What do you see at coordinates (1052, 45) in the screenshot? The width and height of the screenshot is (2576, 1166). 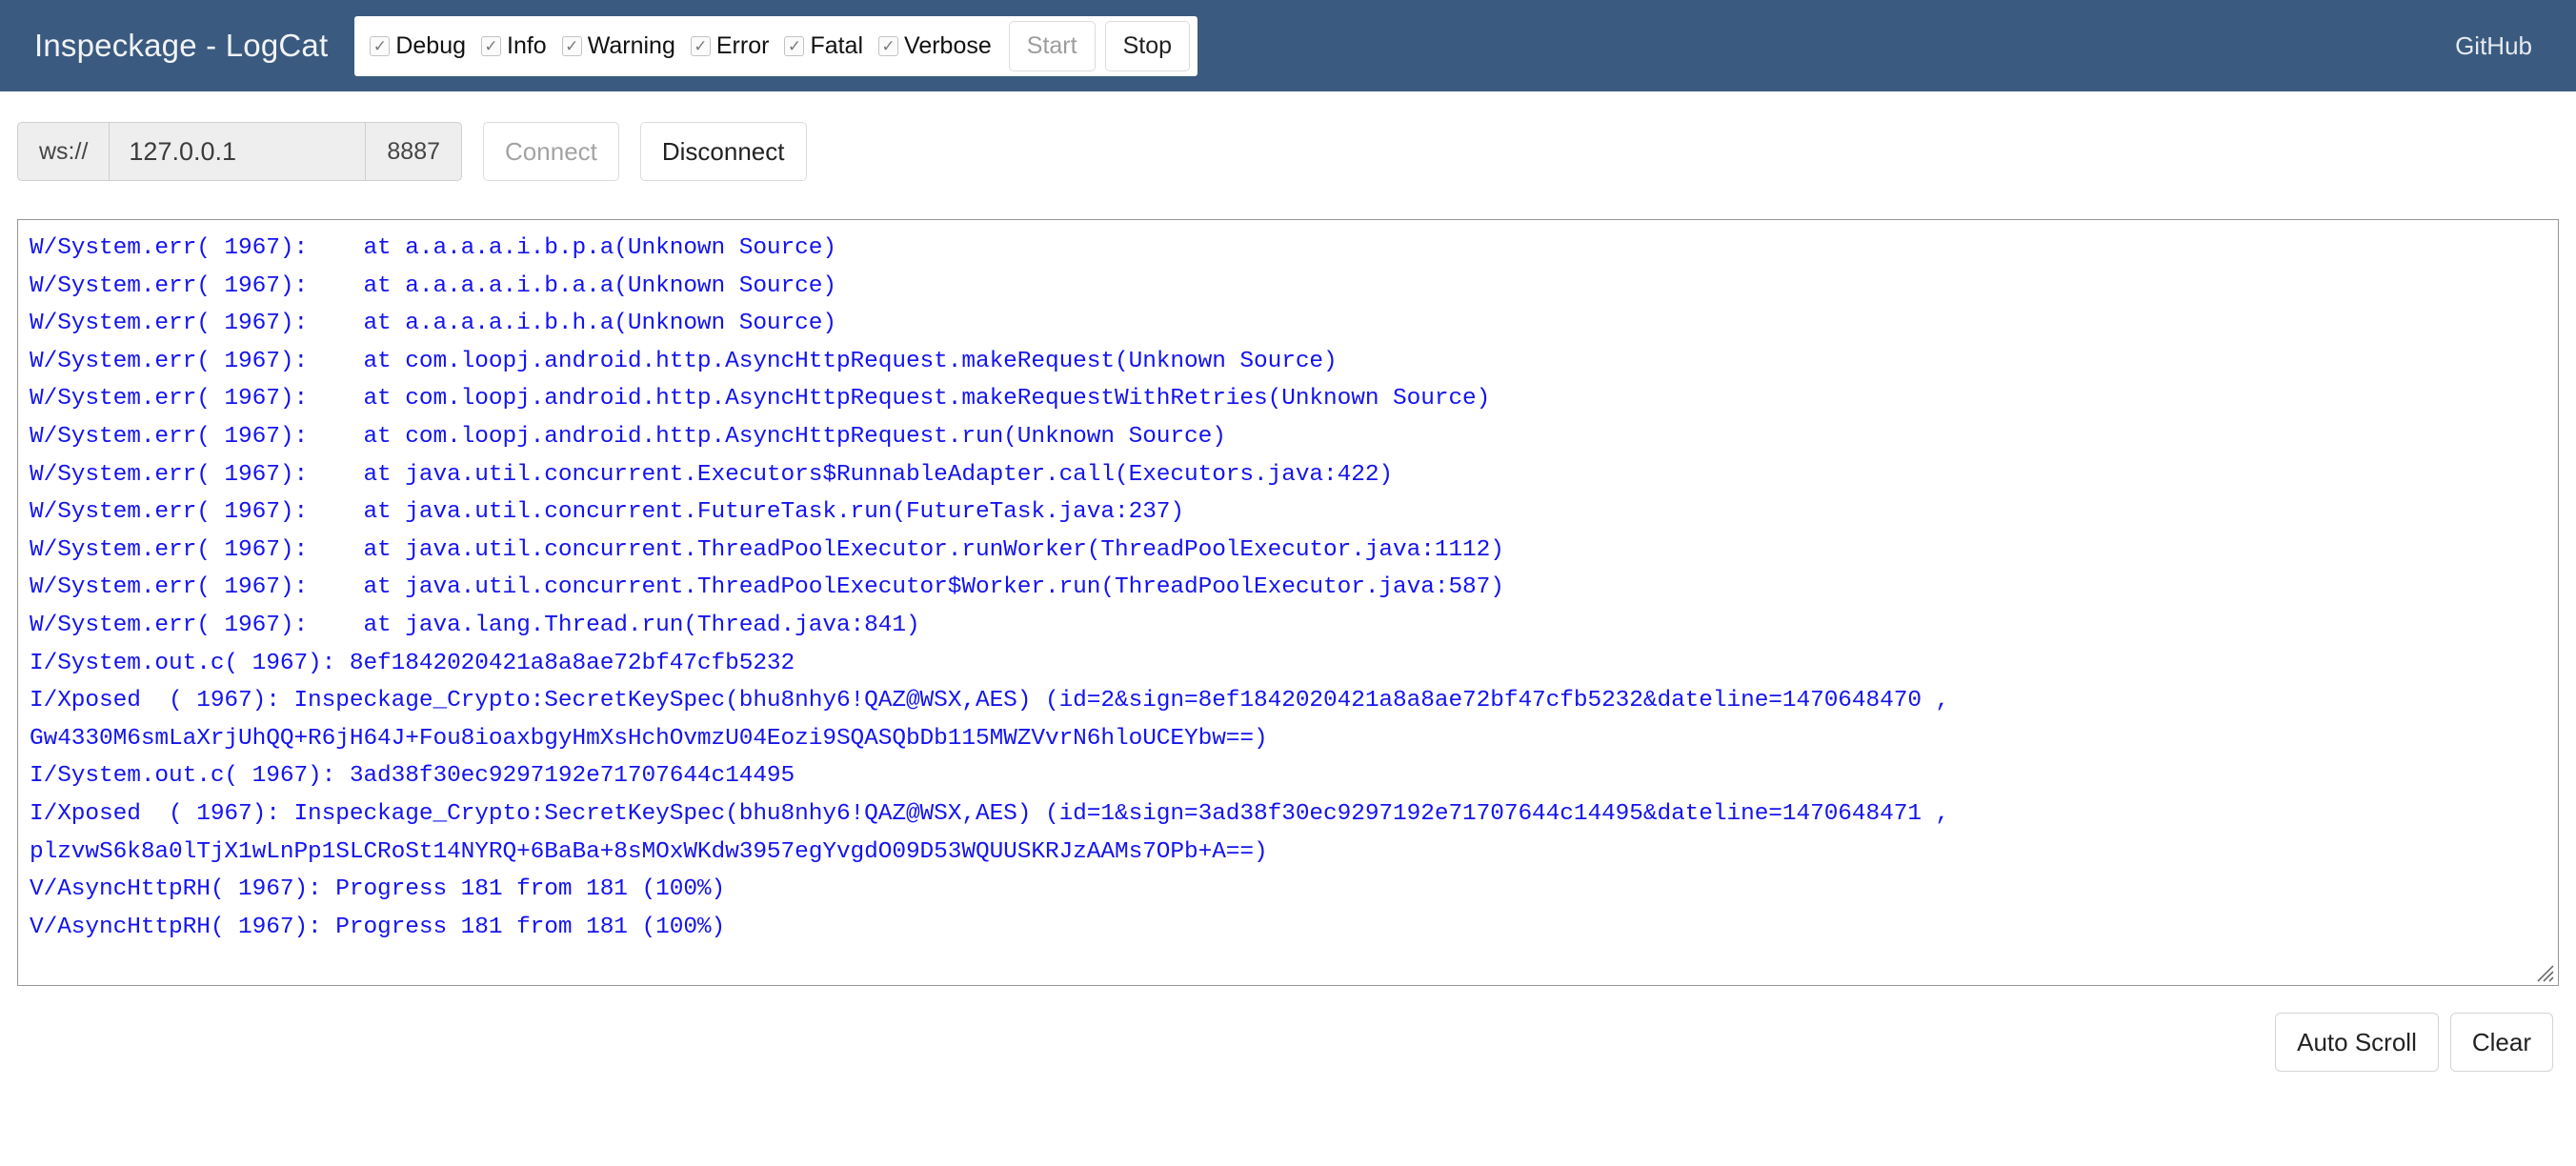 I see `start-button: Start` at bounding box center [1052, 45].